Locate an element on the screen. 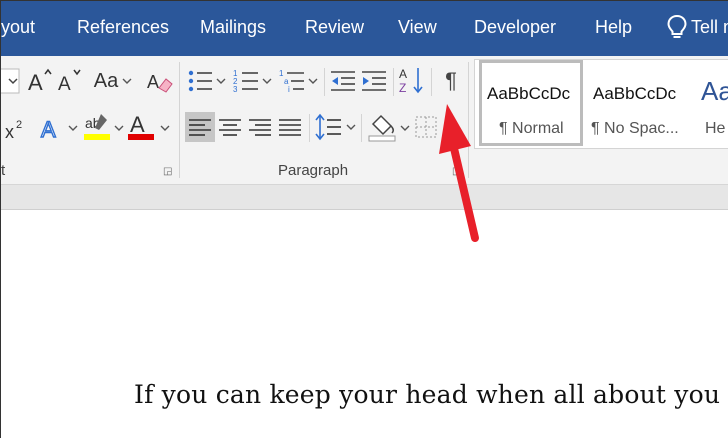 This screenshot has width=728, height=439. tab-layout: yout is located at coordinates (18, 27).